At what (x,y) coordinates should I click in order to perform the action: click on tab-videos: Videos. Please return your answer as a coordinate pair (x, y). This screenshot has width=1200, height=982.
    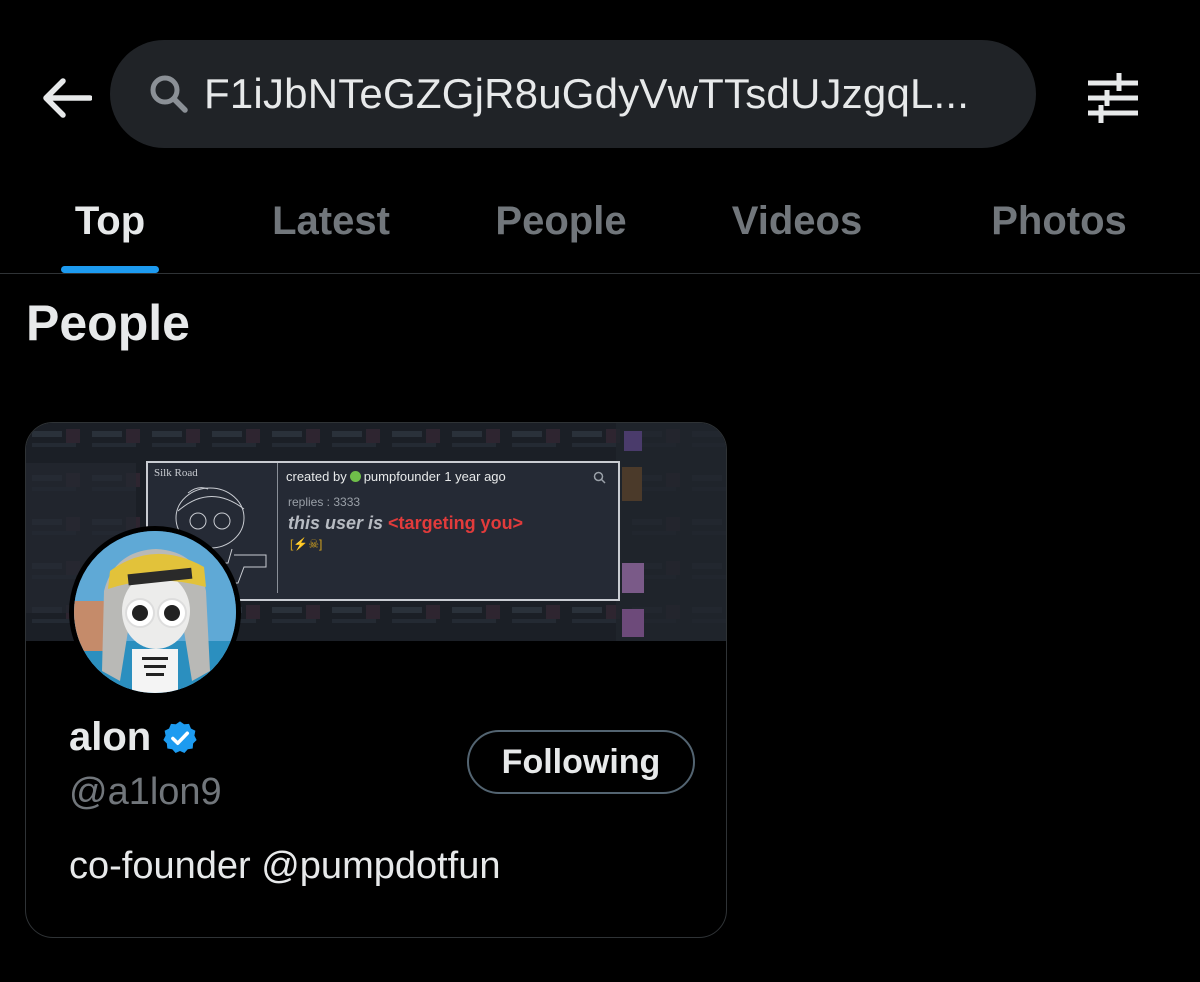
    Looking at the image, I should click on (797, 221).